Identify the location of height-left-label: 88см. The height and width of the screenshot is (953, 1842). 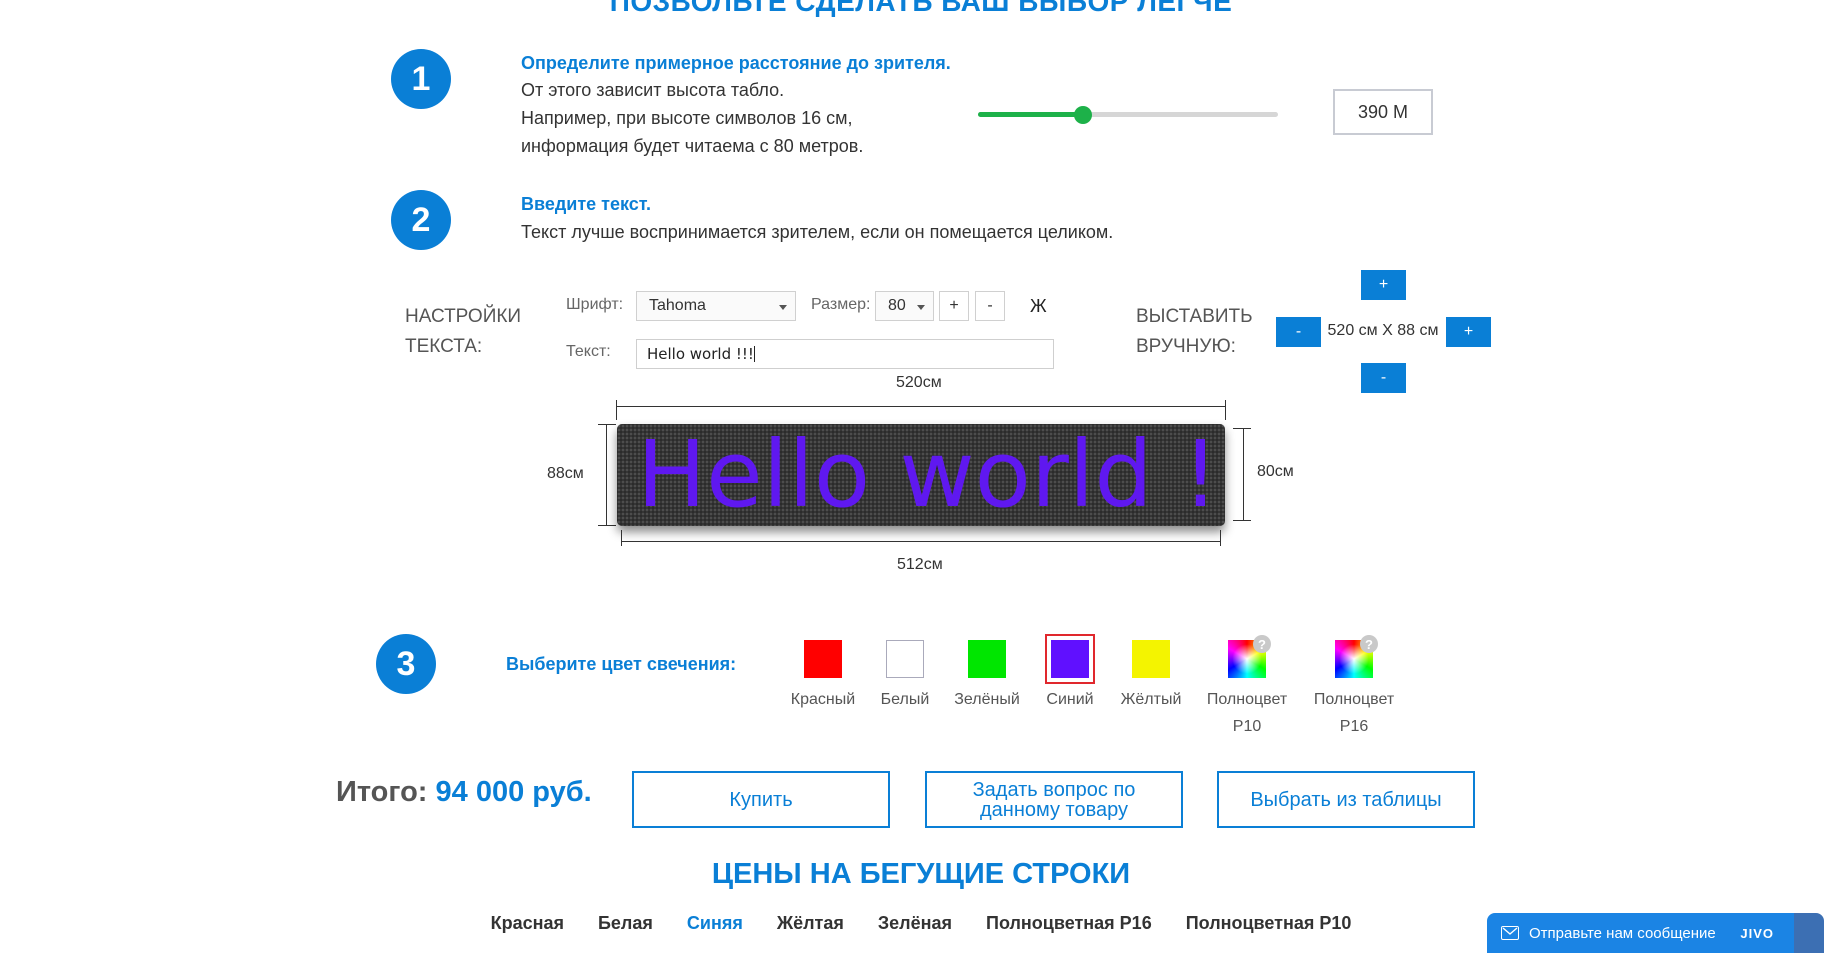
(565, 473).